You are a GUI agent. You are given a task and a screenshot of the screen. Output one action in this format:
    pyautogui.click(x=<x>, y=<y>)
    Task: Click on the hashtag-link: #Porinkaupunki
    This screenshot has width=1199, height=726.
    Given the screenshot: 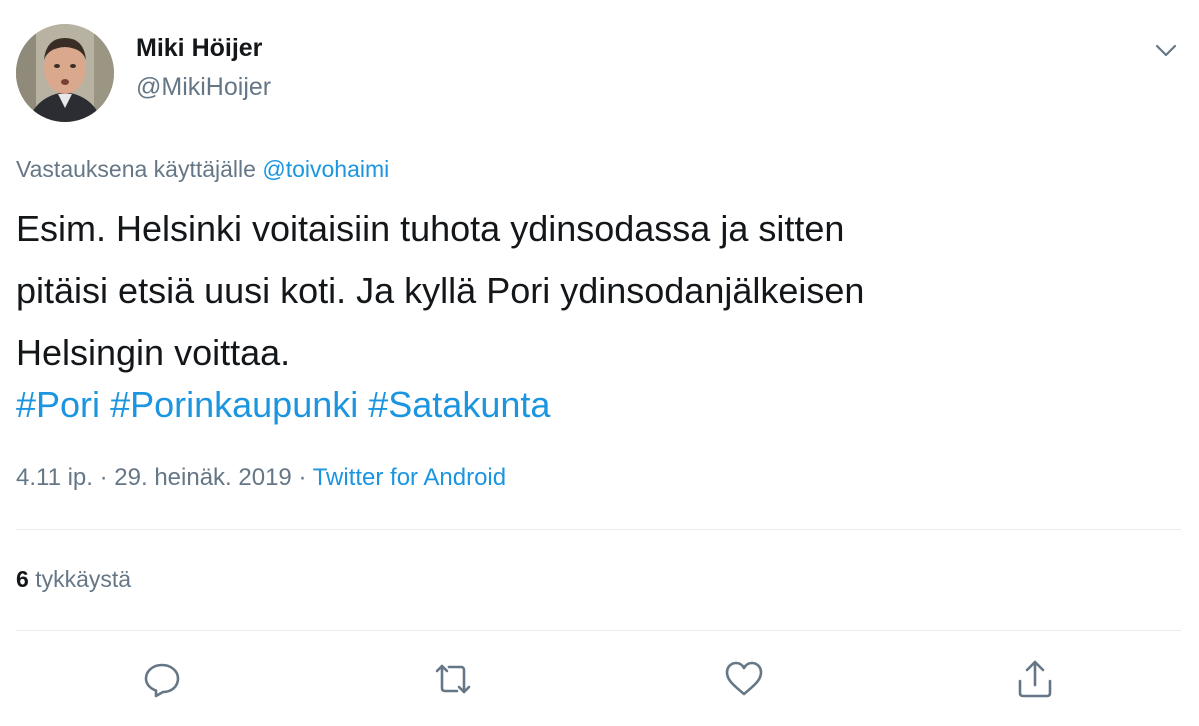 What is the action you would take?
    pyautogui.click(x=234, y=404)
    